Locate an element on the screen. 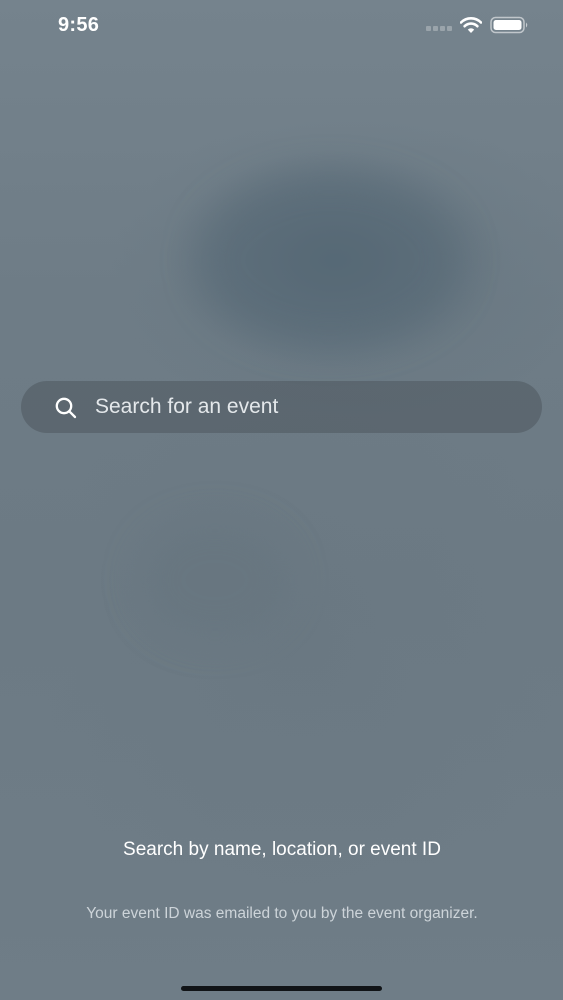  search-icon is located at coordinates (66, 408).